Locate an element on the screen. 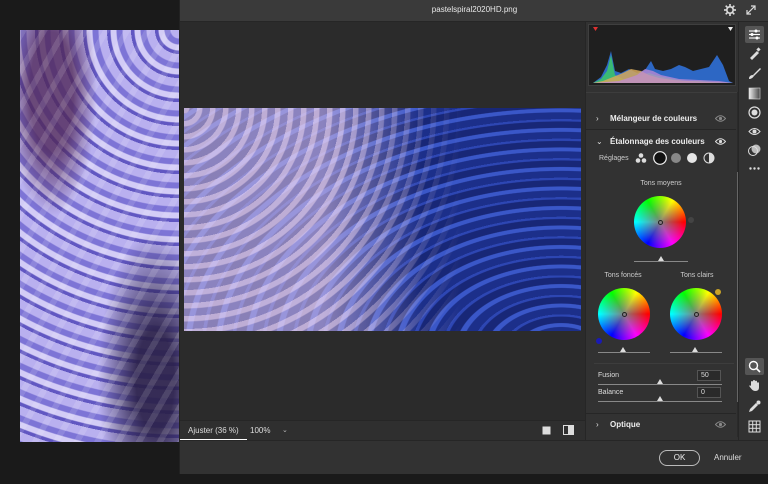  balance-label: Balance is located at coordinates (611, 392).